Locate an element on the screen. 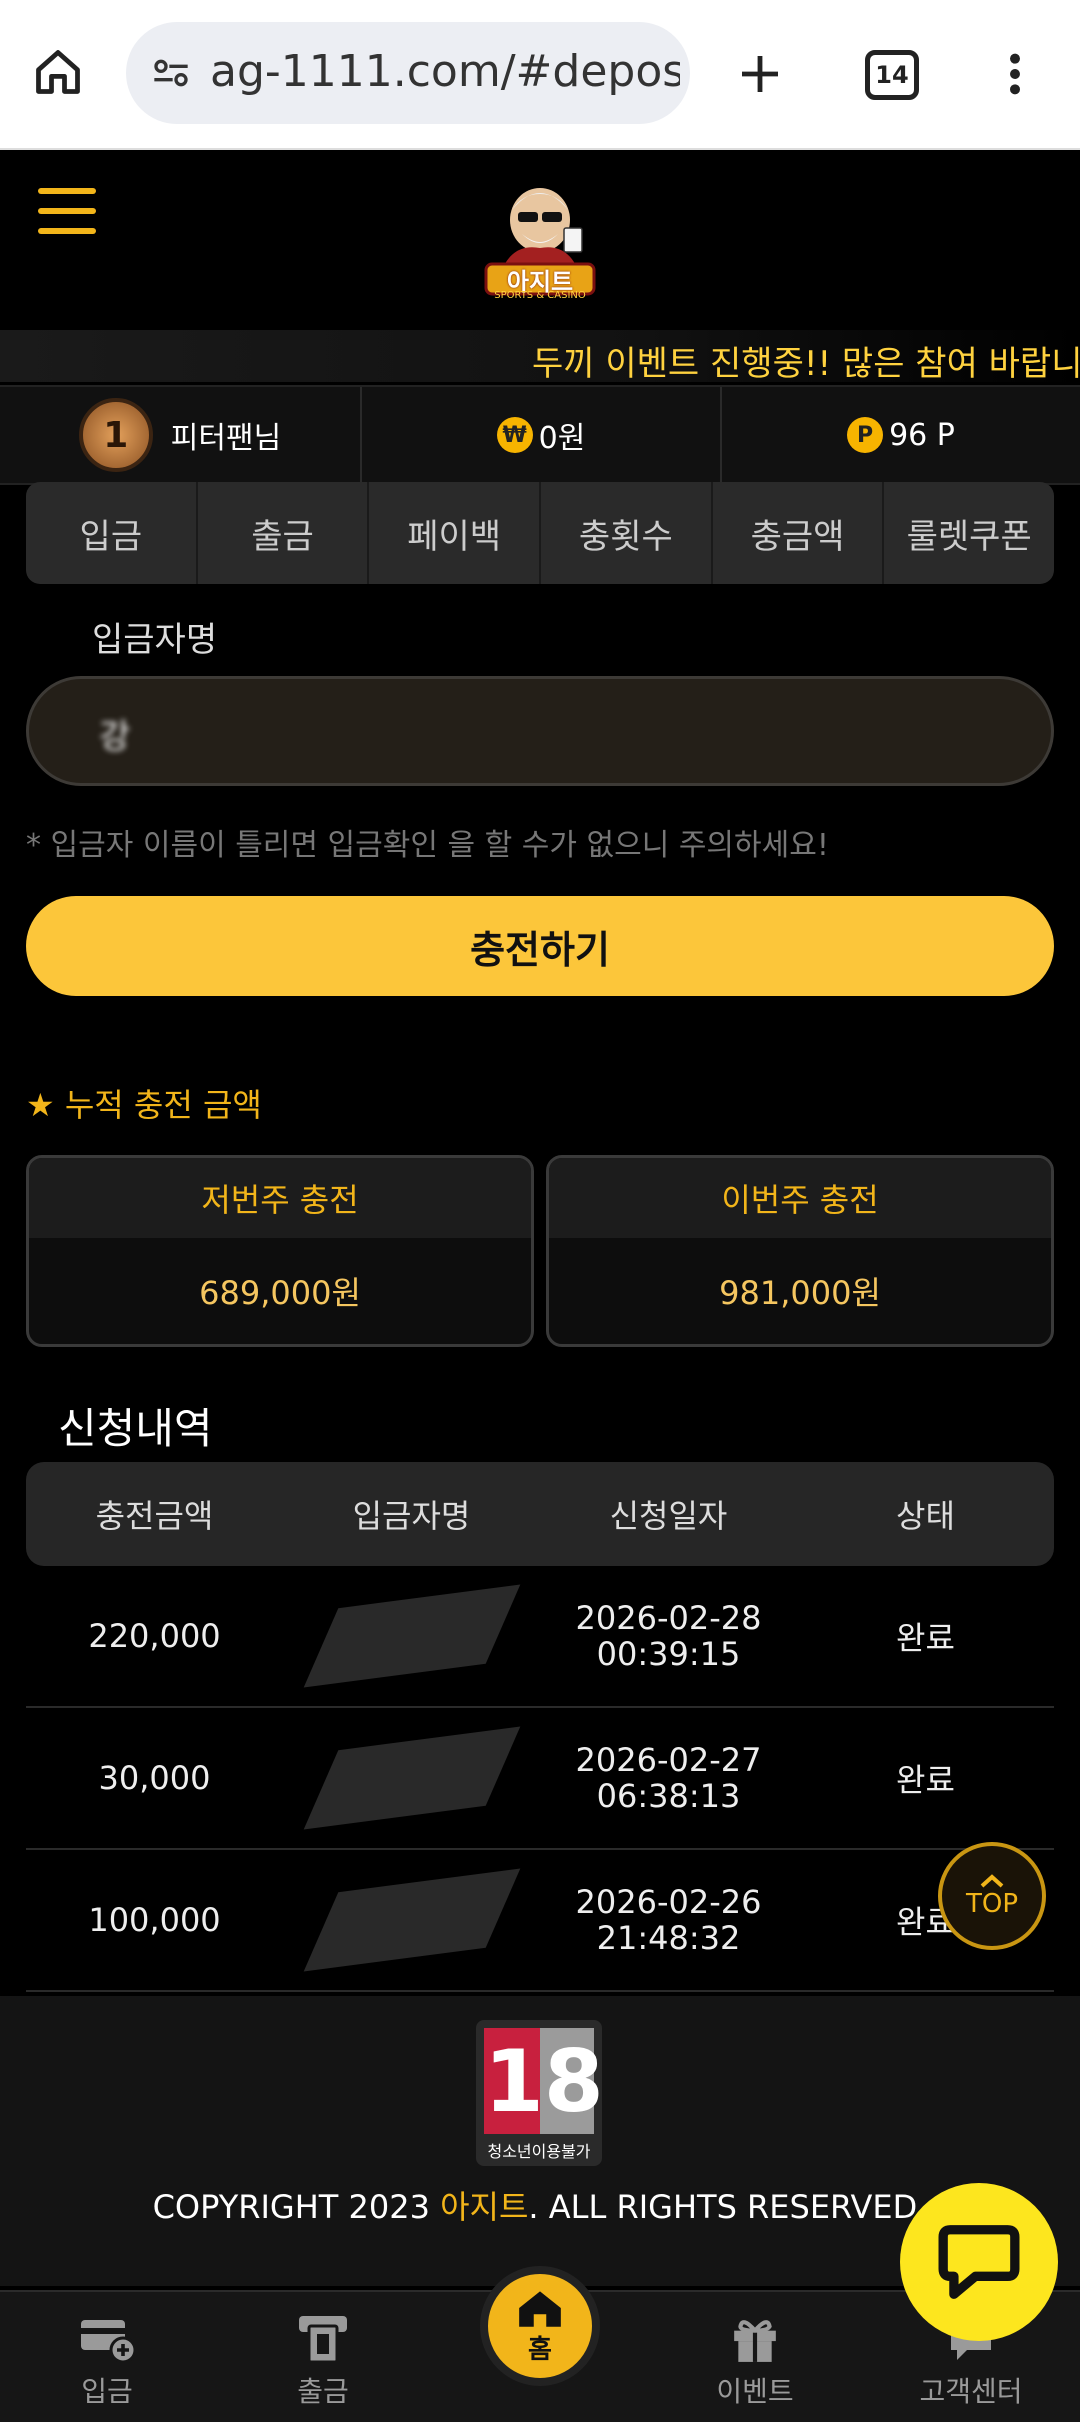 This screenshot has height=2422, width=1080. table-row: 220,000 2026-02-28 00:39:15 완료 is located at coordinates (540, 1637).